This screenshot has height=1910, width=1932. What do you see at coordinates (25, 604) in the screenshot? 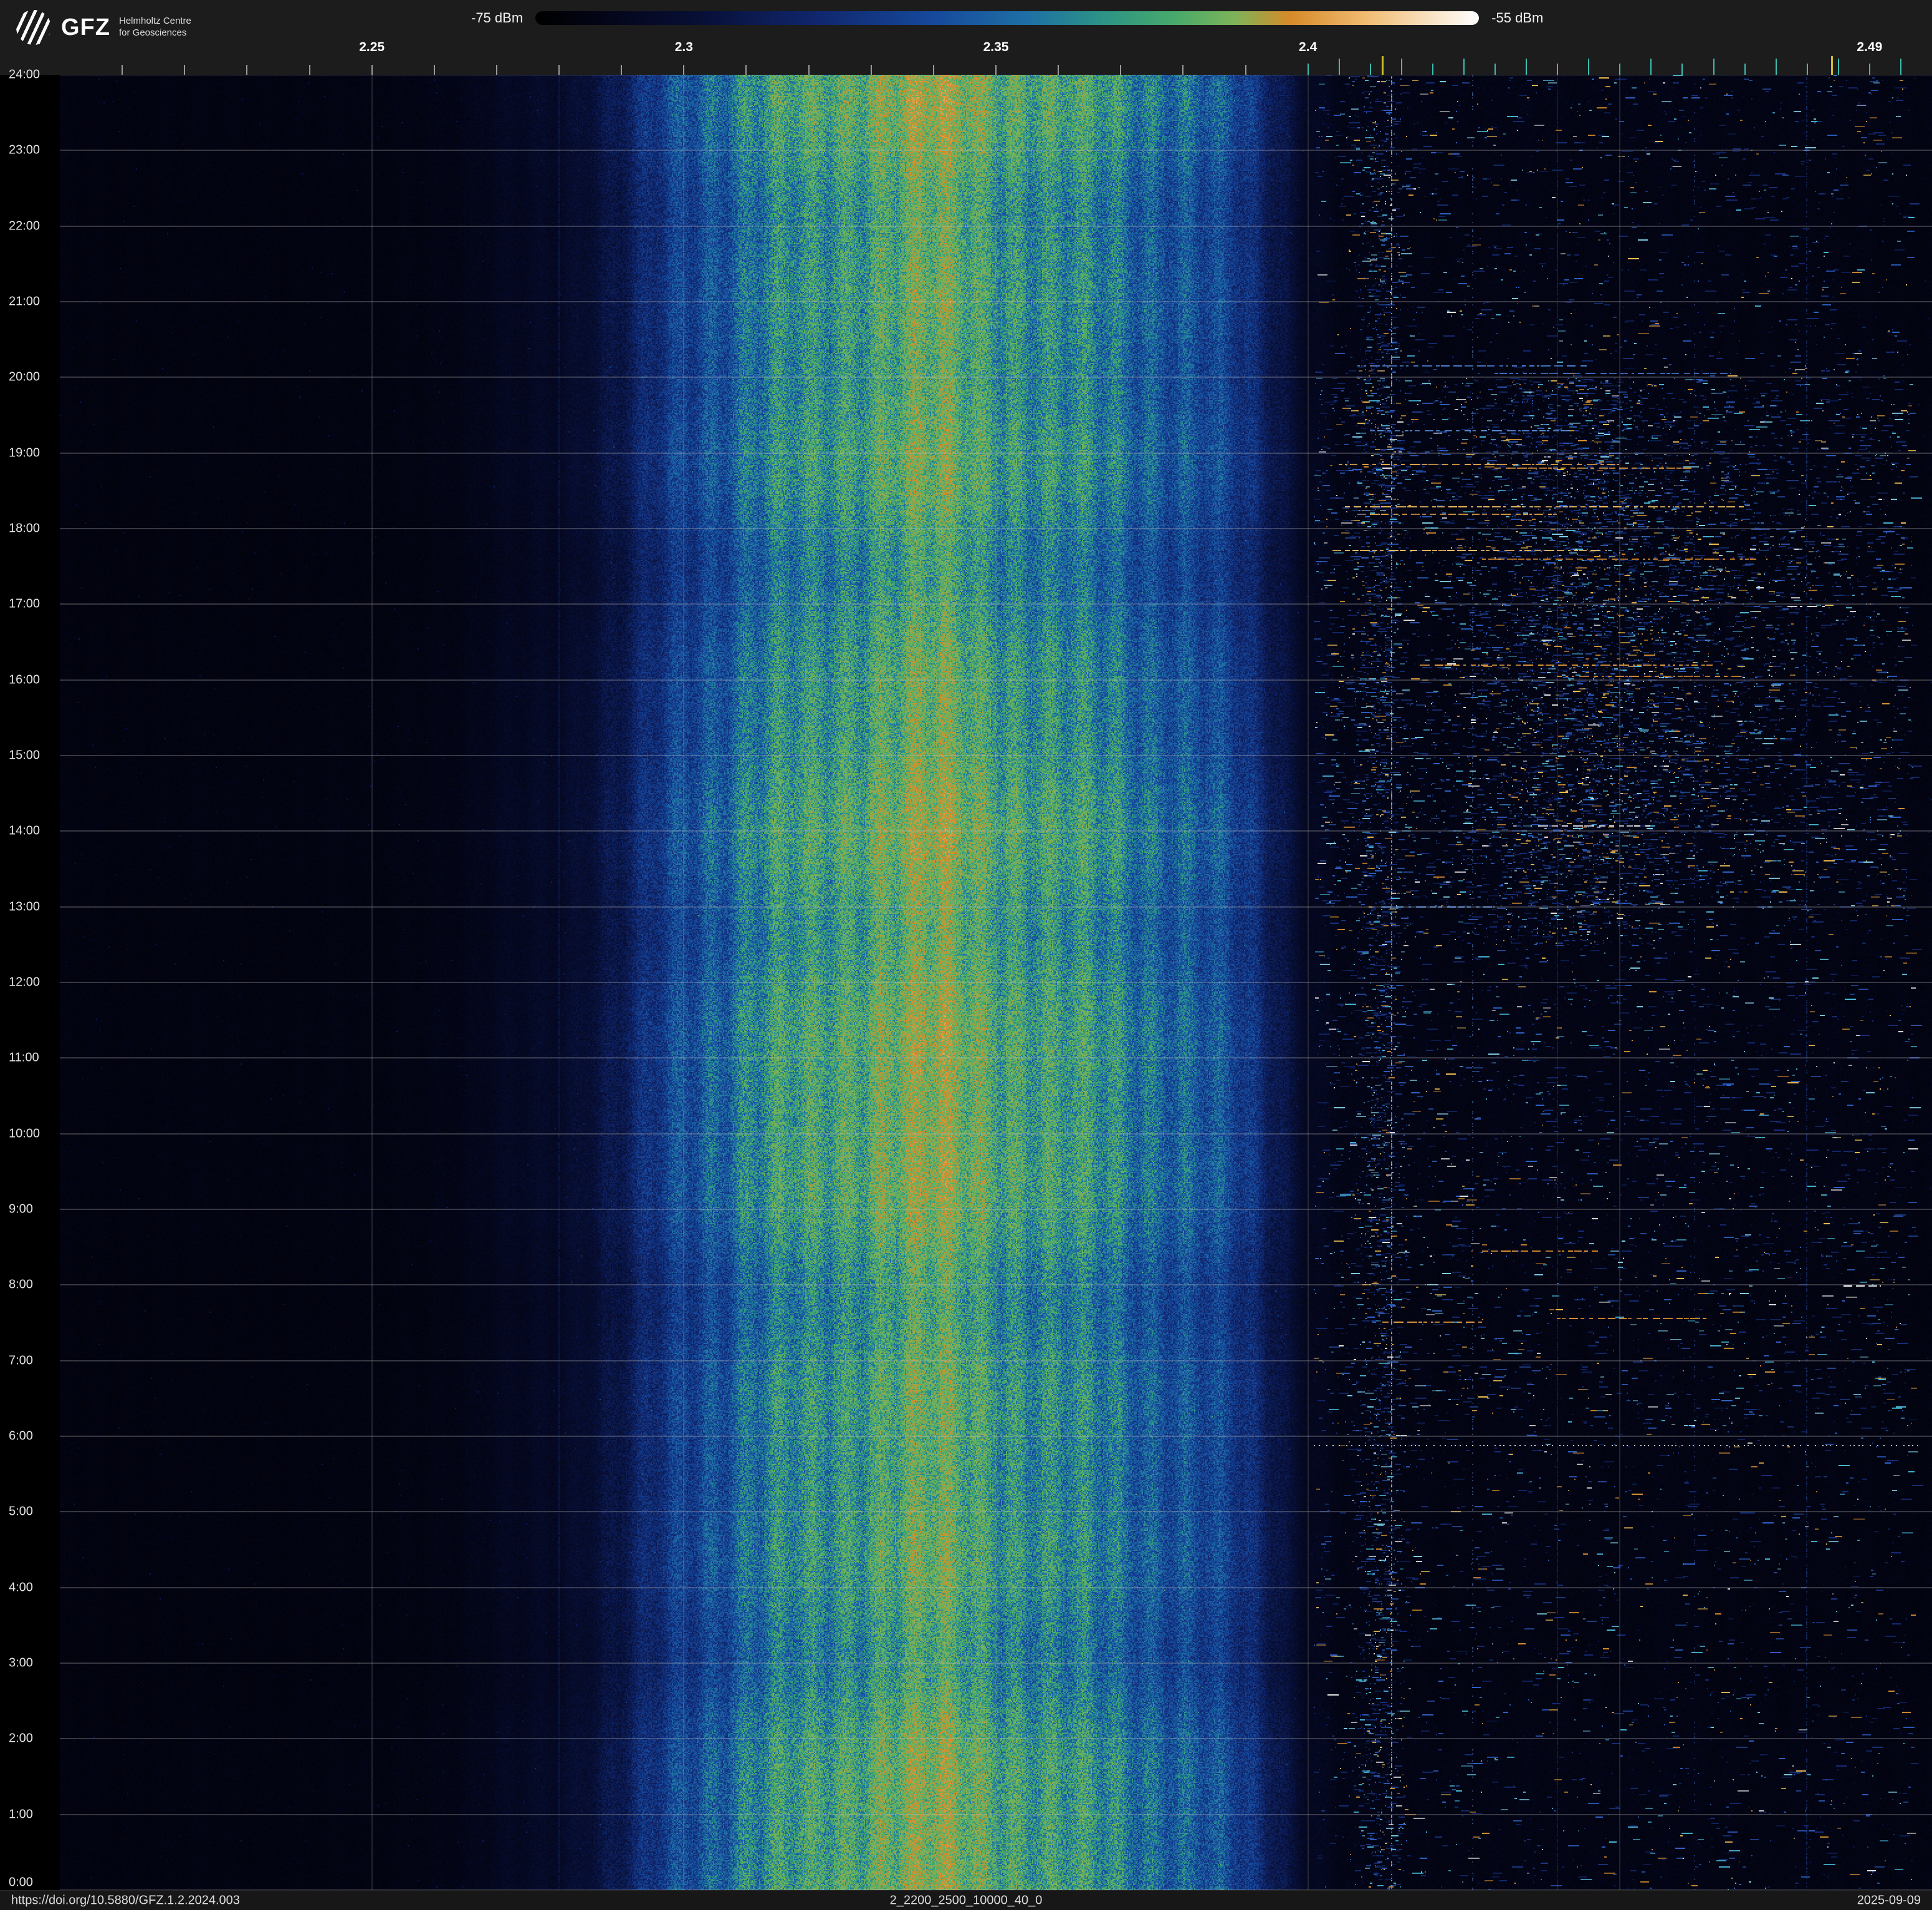
I see `time-label: 17:00` at bounding box center [25, 604].